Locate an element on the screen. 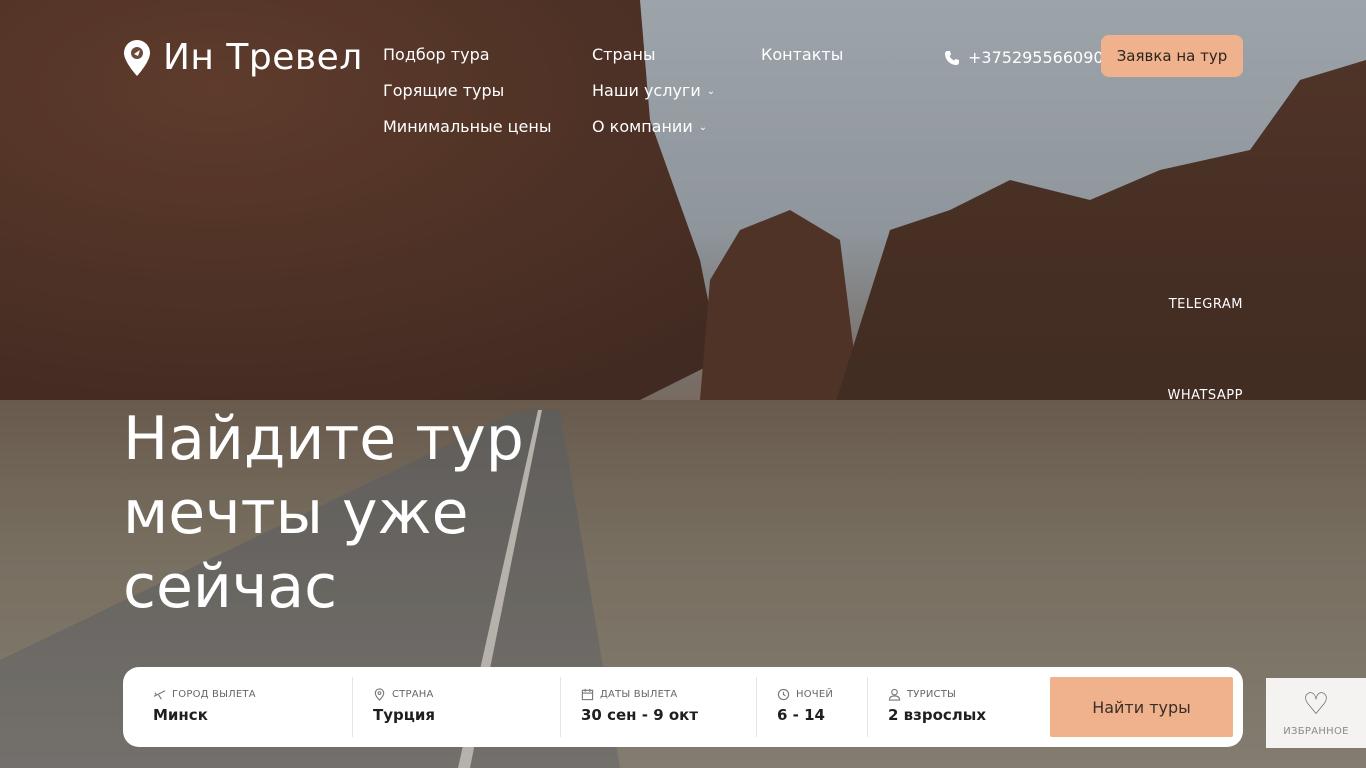 The height and width of the screenshot is (768, 1366). logo-link: Ин Тревел is located at coordinates (243, 58).